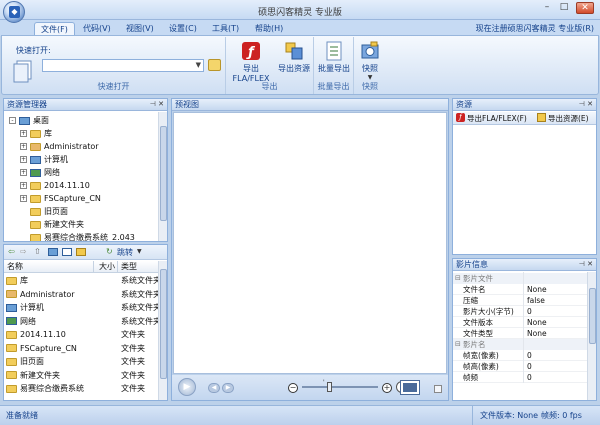 The height and width of the screenshot is (425, 600). What do you see at coordinates (81, 281) in the screenshot?
I see `list-item: 库 系统文件夹` at bounding box center [81, 281].